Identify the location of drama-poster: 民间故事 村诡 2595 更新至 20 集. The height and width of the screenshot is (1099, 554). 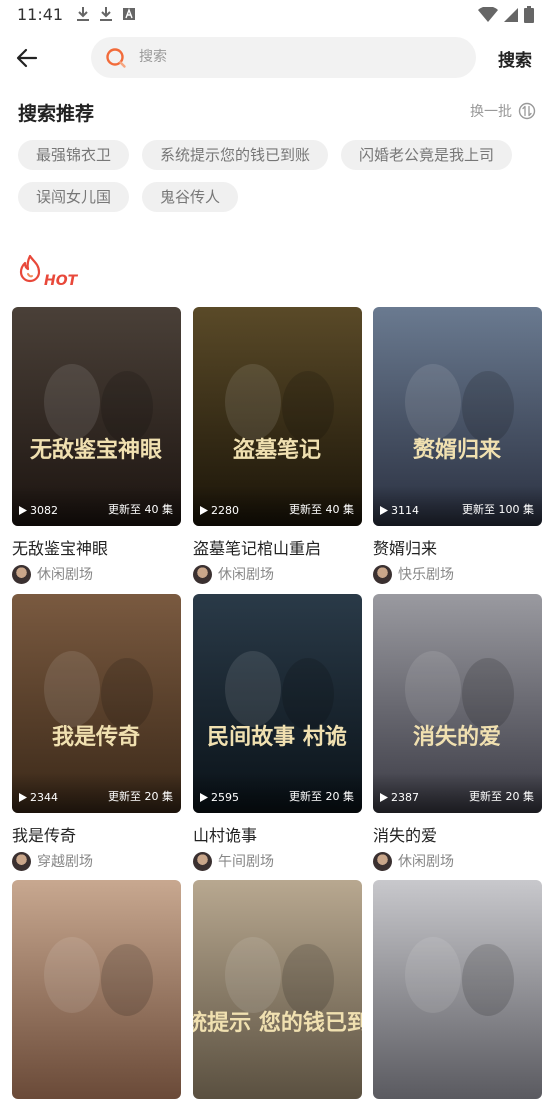
(277, 703).